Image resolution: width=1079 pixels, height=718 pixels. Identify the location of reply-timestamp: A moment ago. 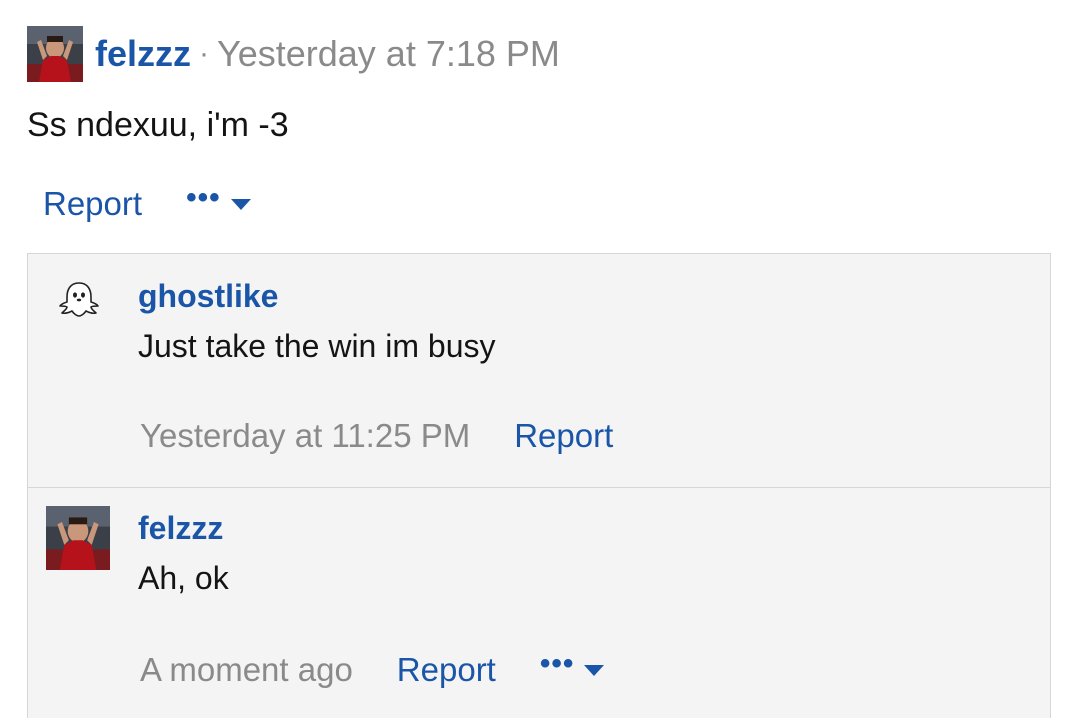
(246, 670).